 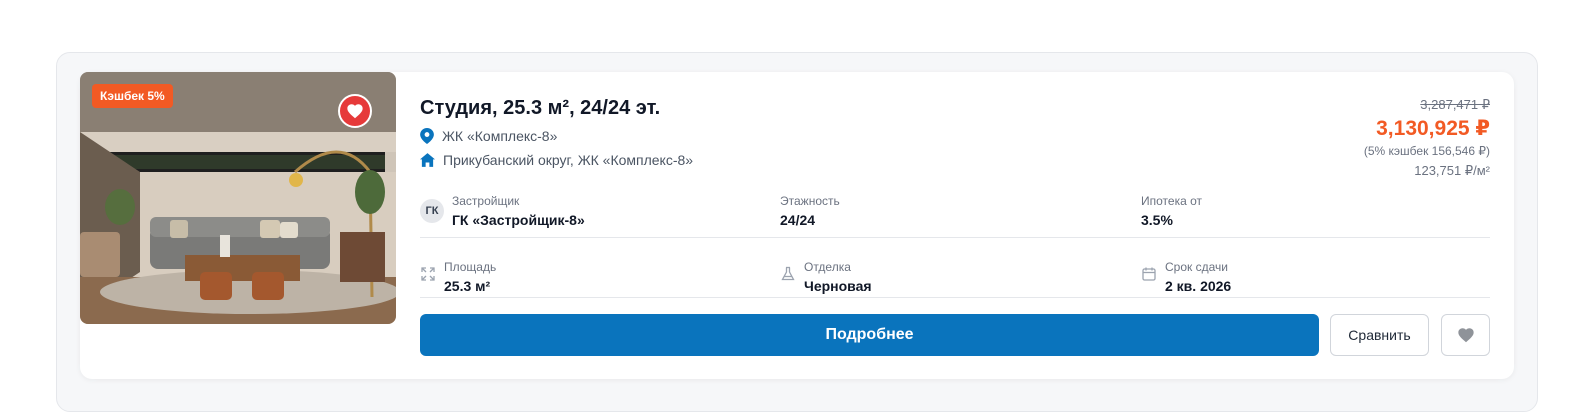 What do you see at coordinates (827, 267) in the screenshot?
I see `finish-label: Отделка` at bounding box center [827, 267].